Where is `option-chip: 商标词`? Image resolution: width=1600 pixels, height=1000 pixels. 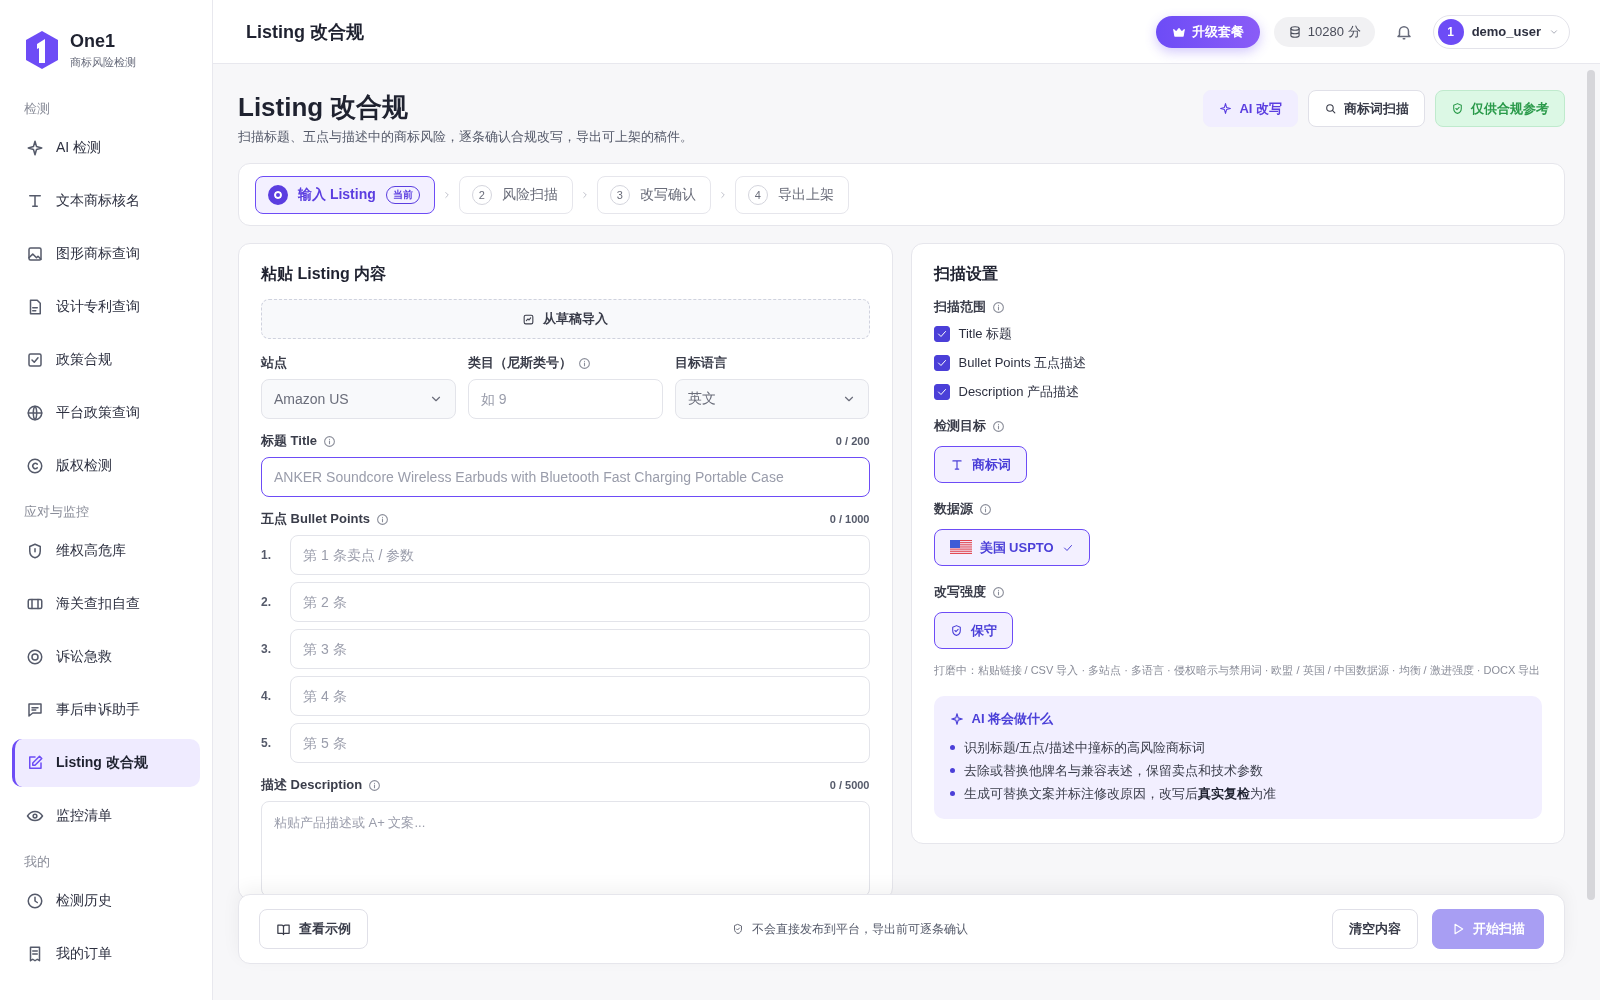
option-chip: 商标词 is located at coordinates (980, 464).